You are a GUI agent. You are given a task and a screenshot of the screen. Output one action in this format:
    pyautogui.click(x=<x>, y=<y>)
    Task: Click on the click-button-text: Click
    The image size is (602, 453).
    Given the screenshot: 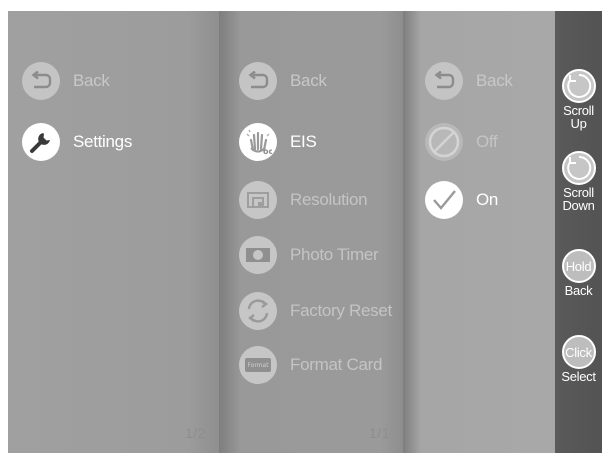 What is the action you would take?
    pyautogui.click(x=578, y=352)
    